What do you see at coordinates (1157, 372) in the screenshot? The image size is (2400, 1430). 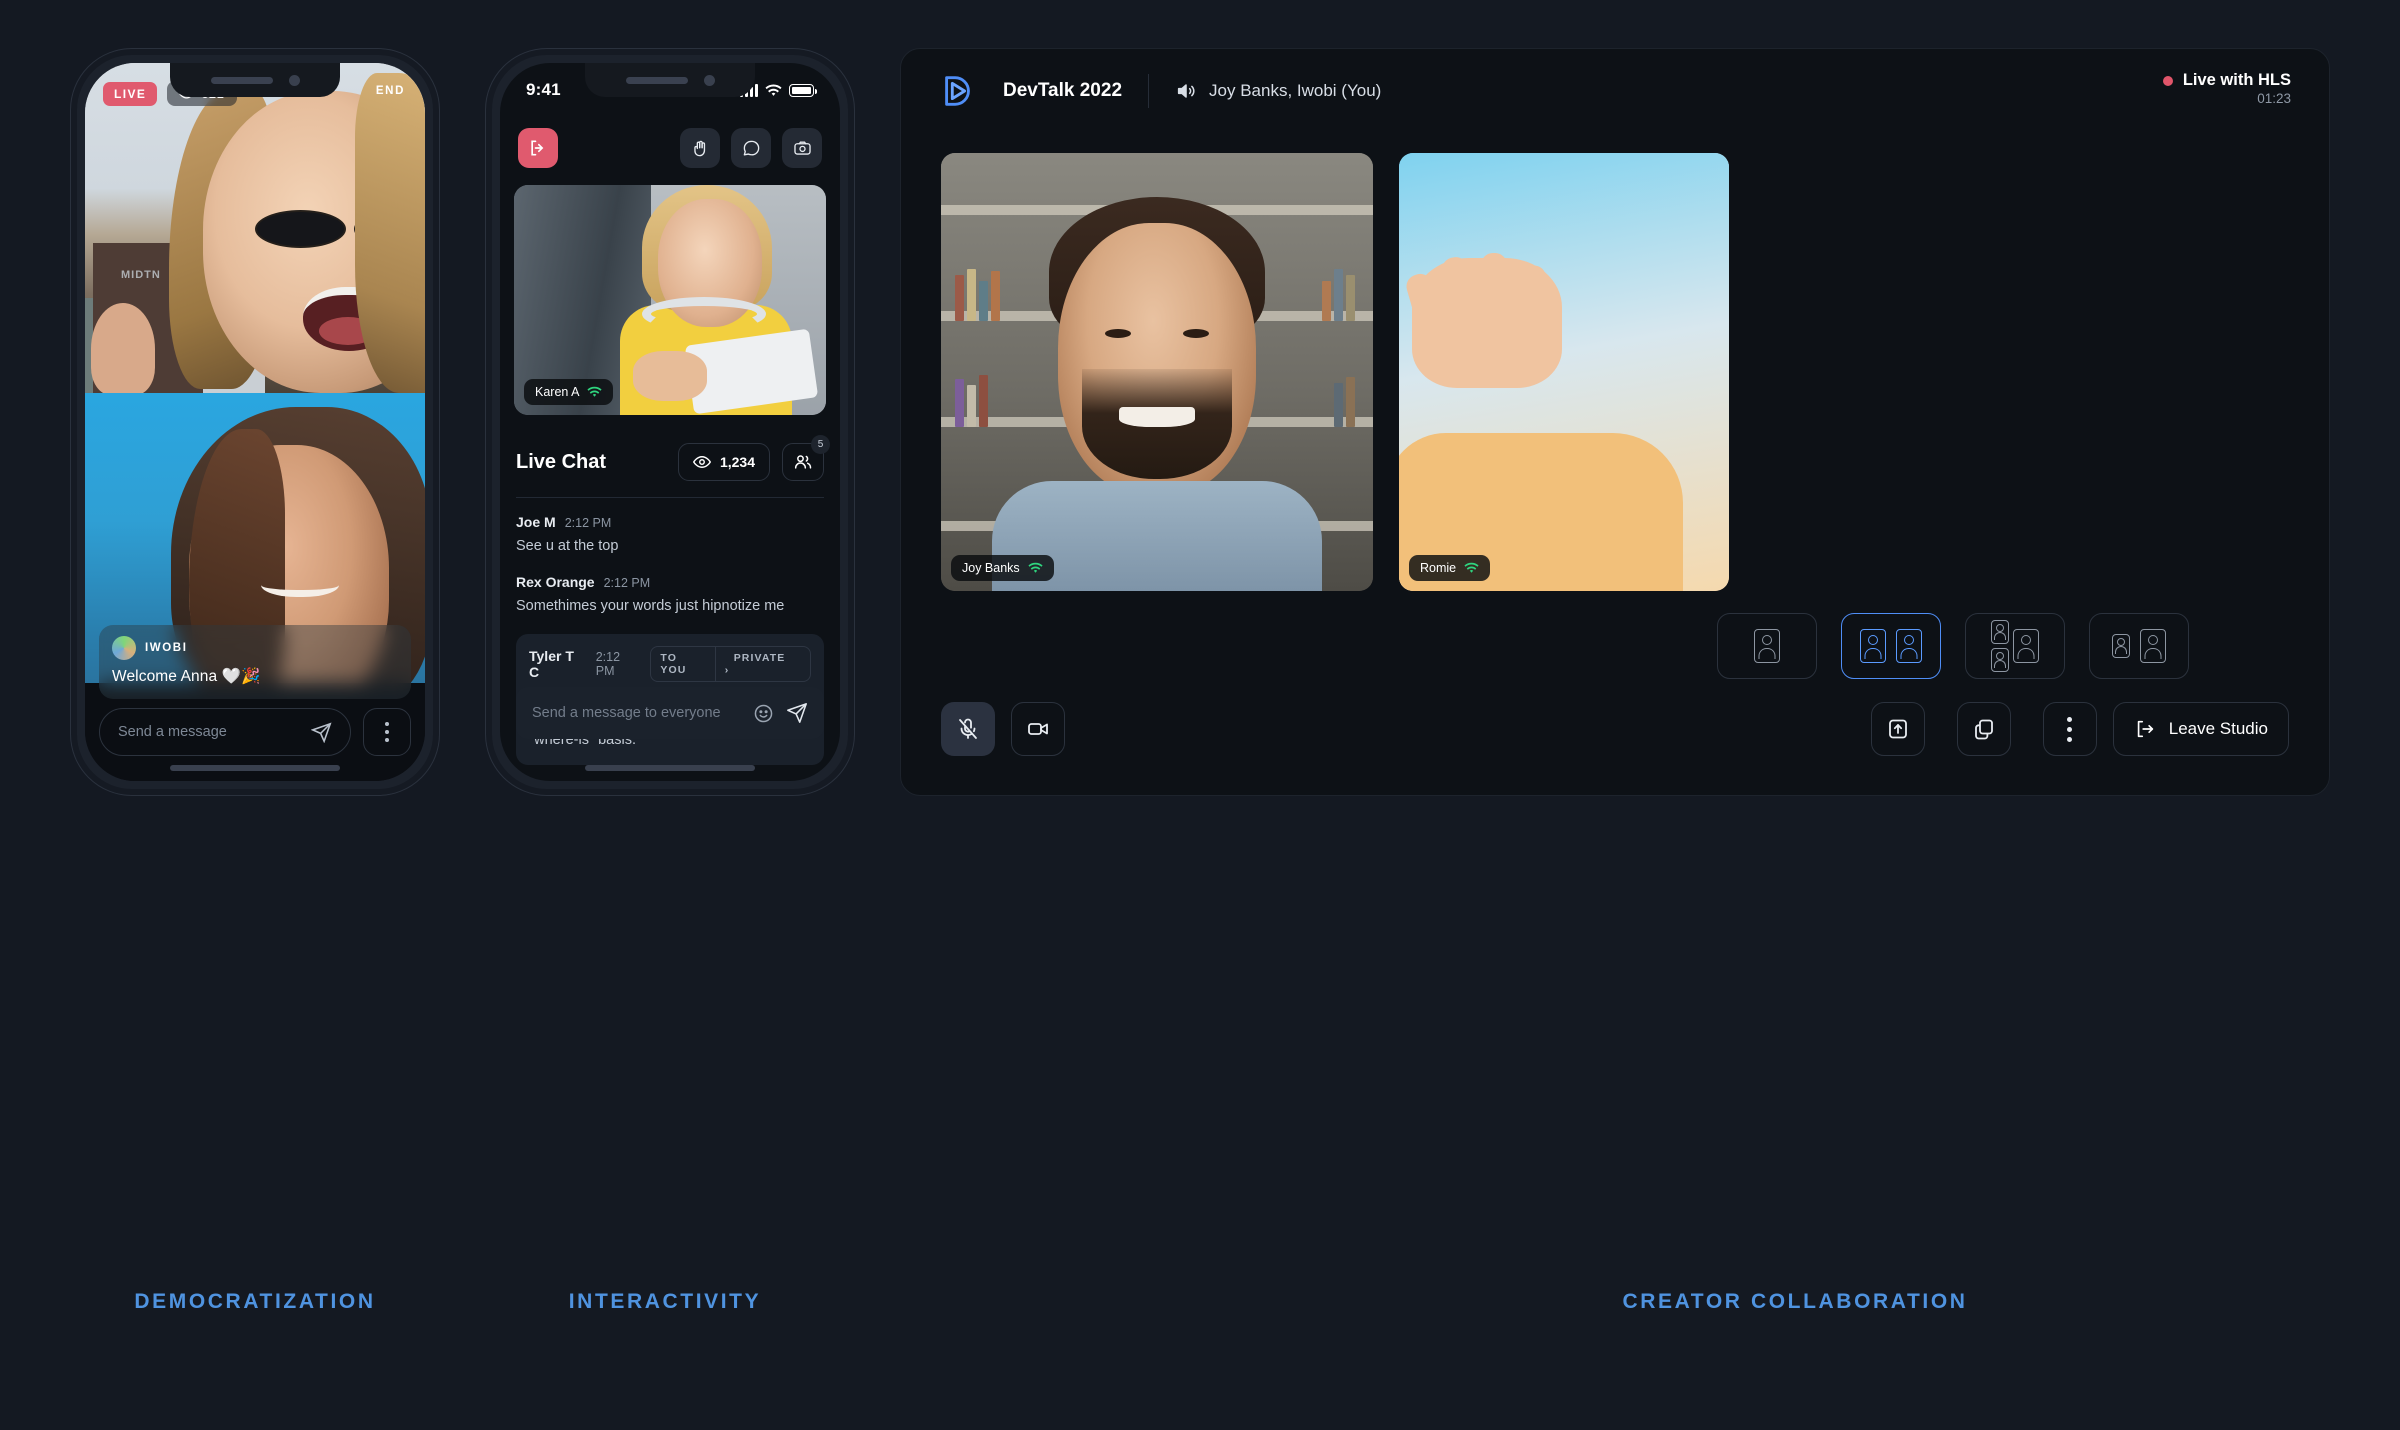 I see `video-tile-main: Joy Banks` at bounding box center [1157, 372].